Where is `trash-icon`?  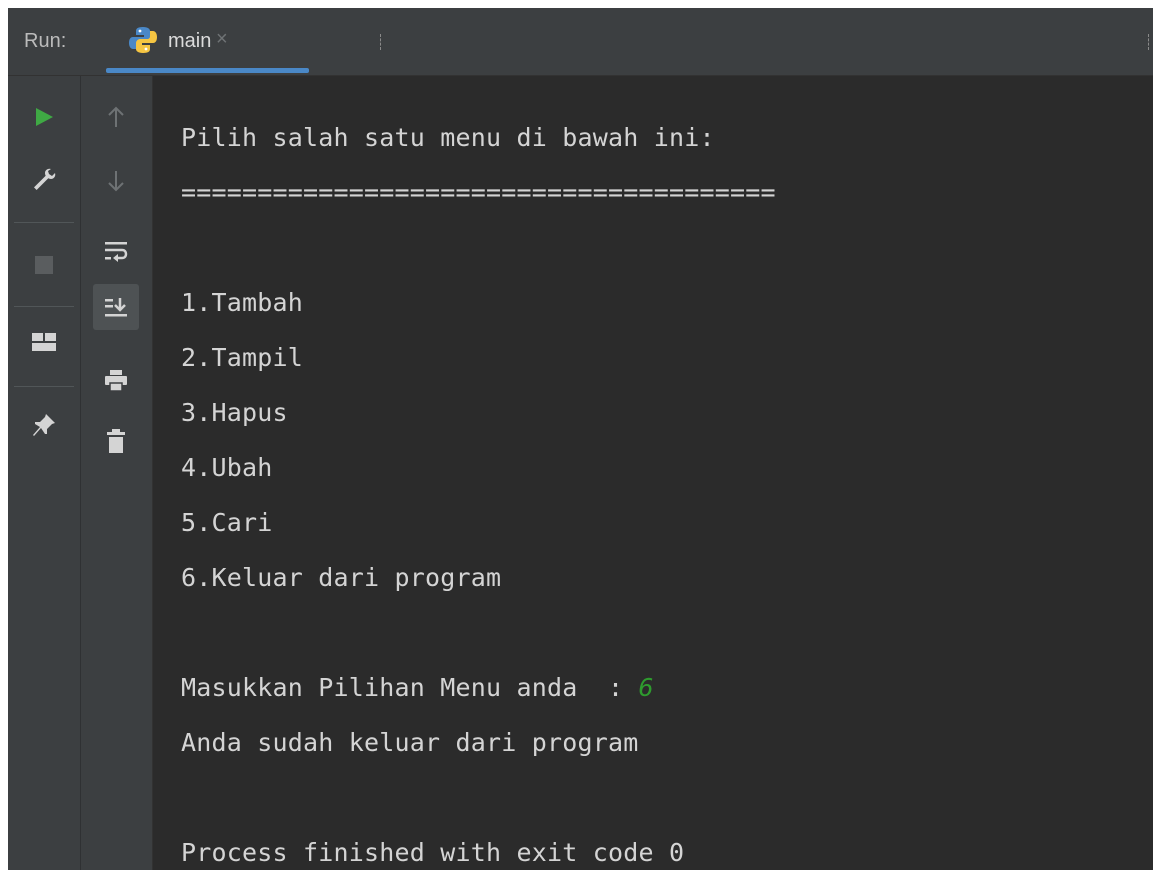 trash-icon is located at coordinates (116, 441).